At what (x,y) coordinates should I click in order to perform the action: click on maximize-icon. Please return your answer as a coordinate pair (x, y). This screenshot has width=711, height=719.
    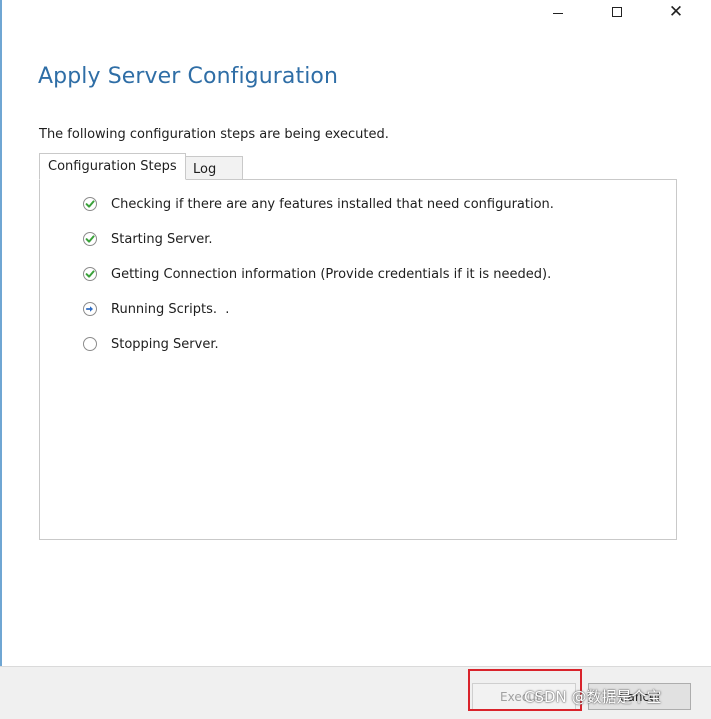
    Looking at the image, I should click on (617, 12).